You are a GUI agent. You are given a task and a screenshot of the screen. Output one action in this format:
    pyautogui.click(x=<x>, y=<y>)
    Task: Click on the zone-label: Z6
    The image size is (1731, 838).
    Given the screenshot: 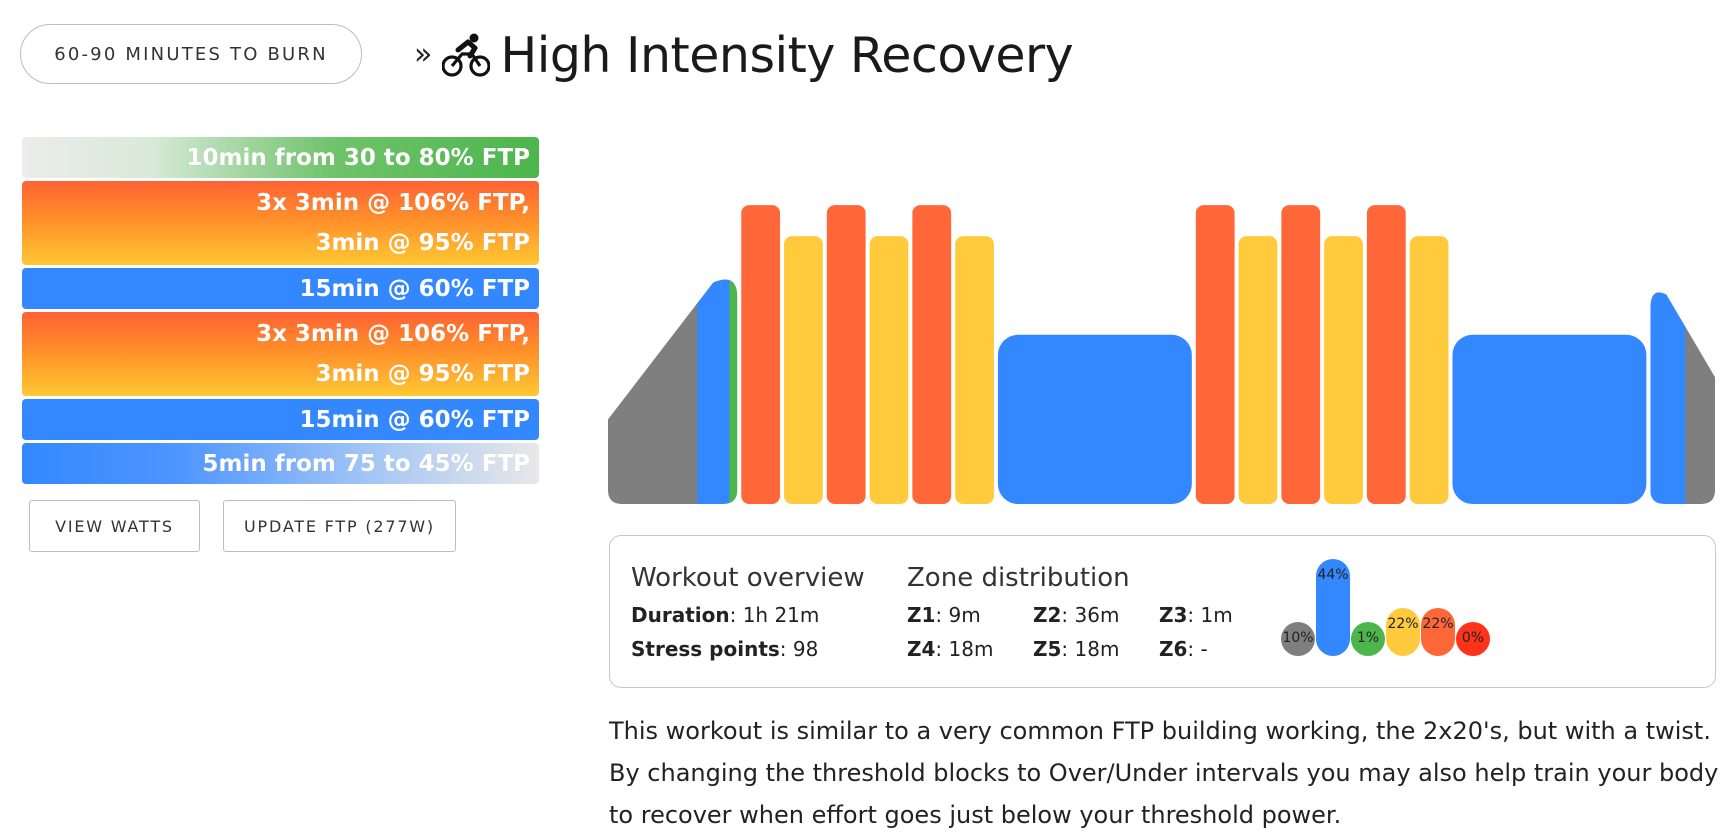 What is the action you would take?
    pyautogui.click(x=1173, y=649)
    